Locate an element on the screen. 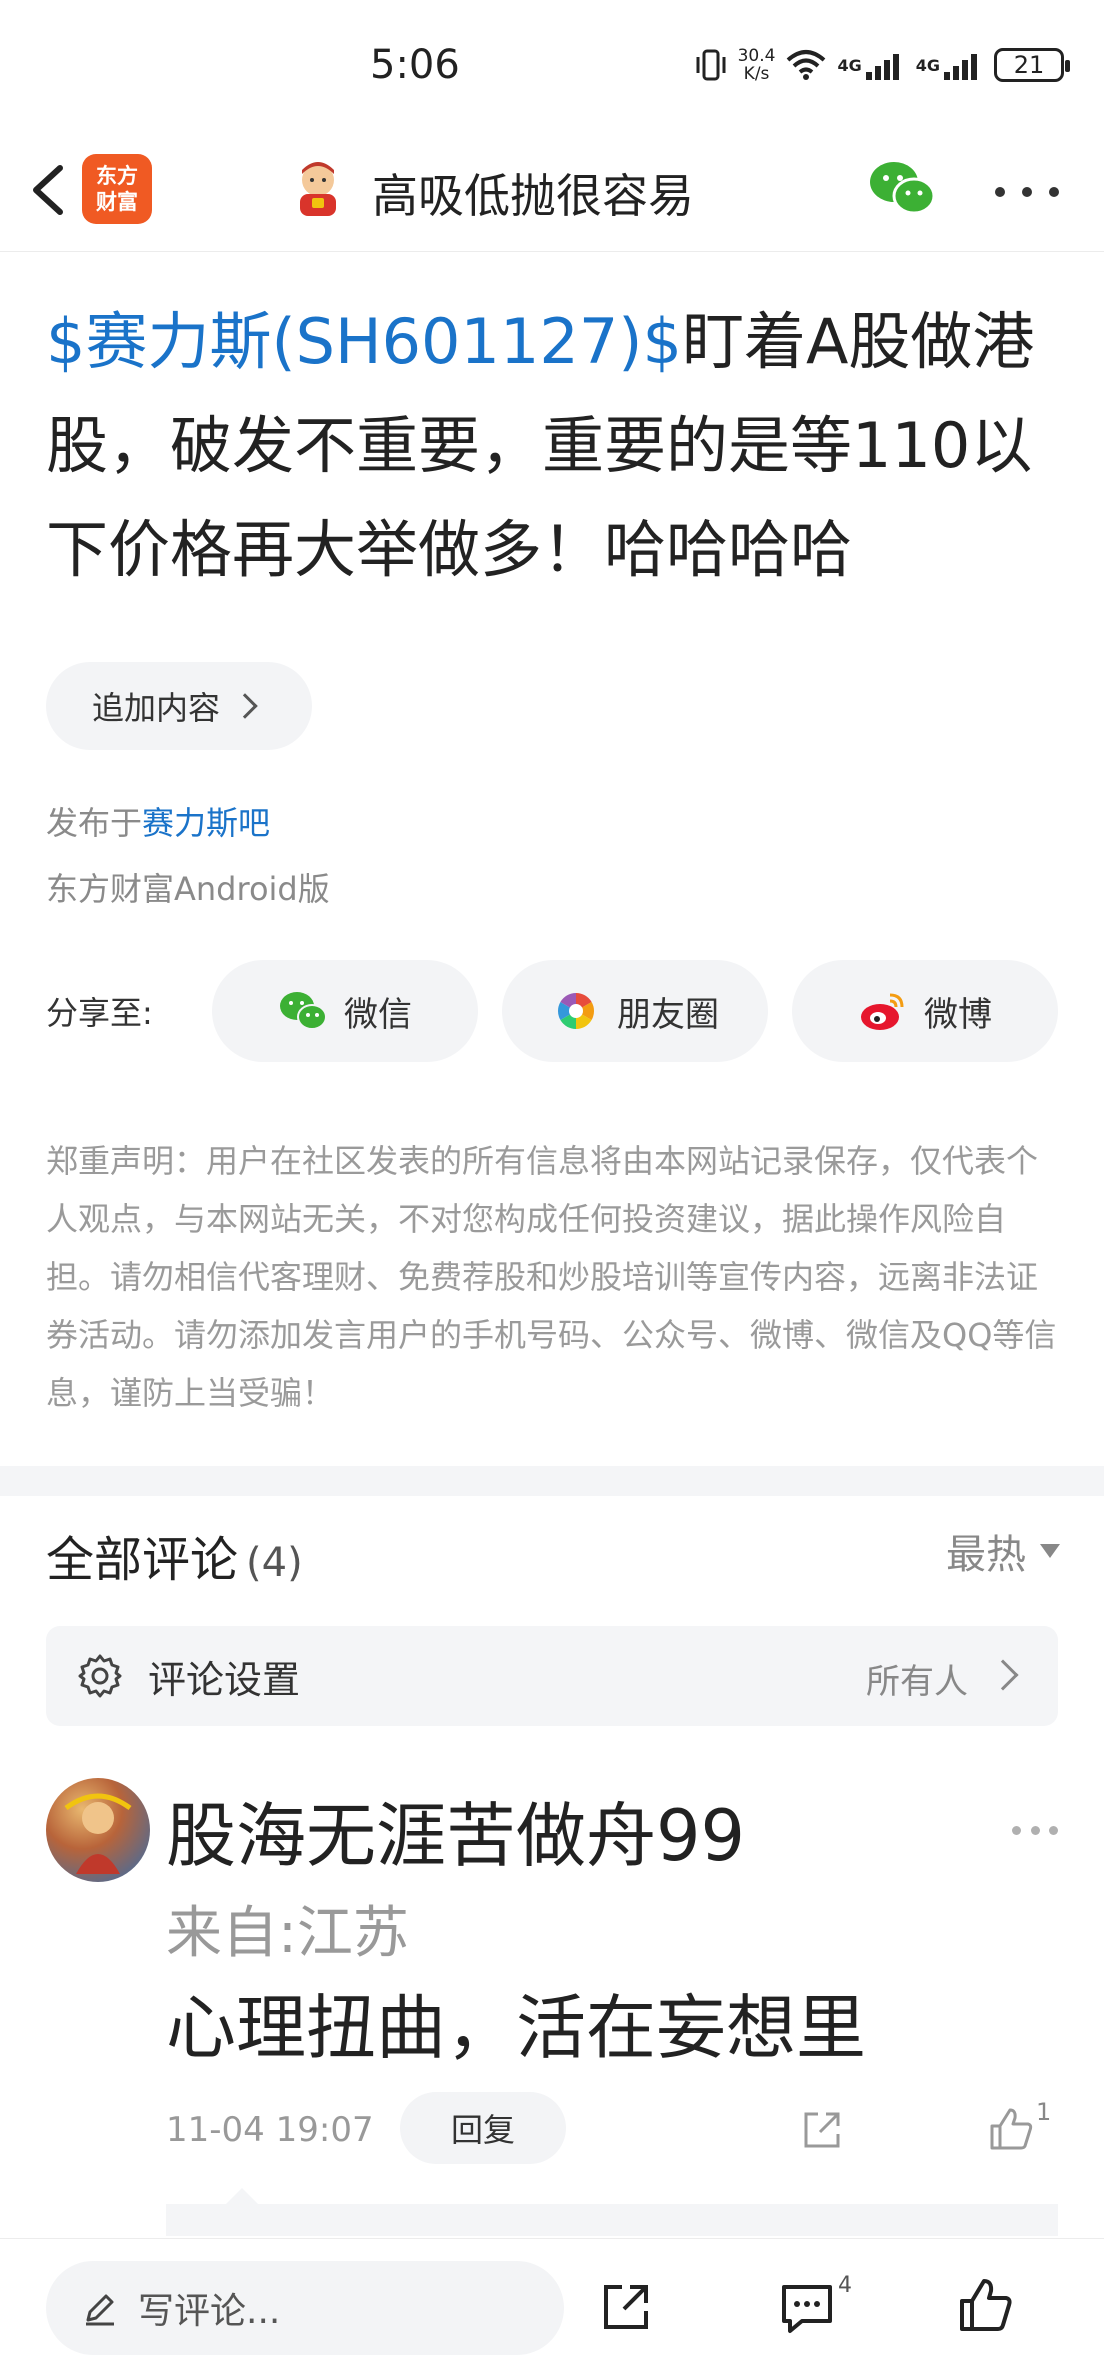  share-weibo-button: 微博 is located at coordinates (925, 1011).